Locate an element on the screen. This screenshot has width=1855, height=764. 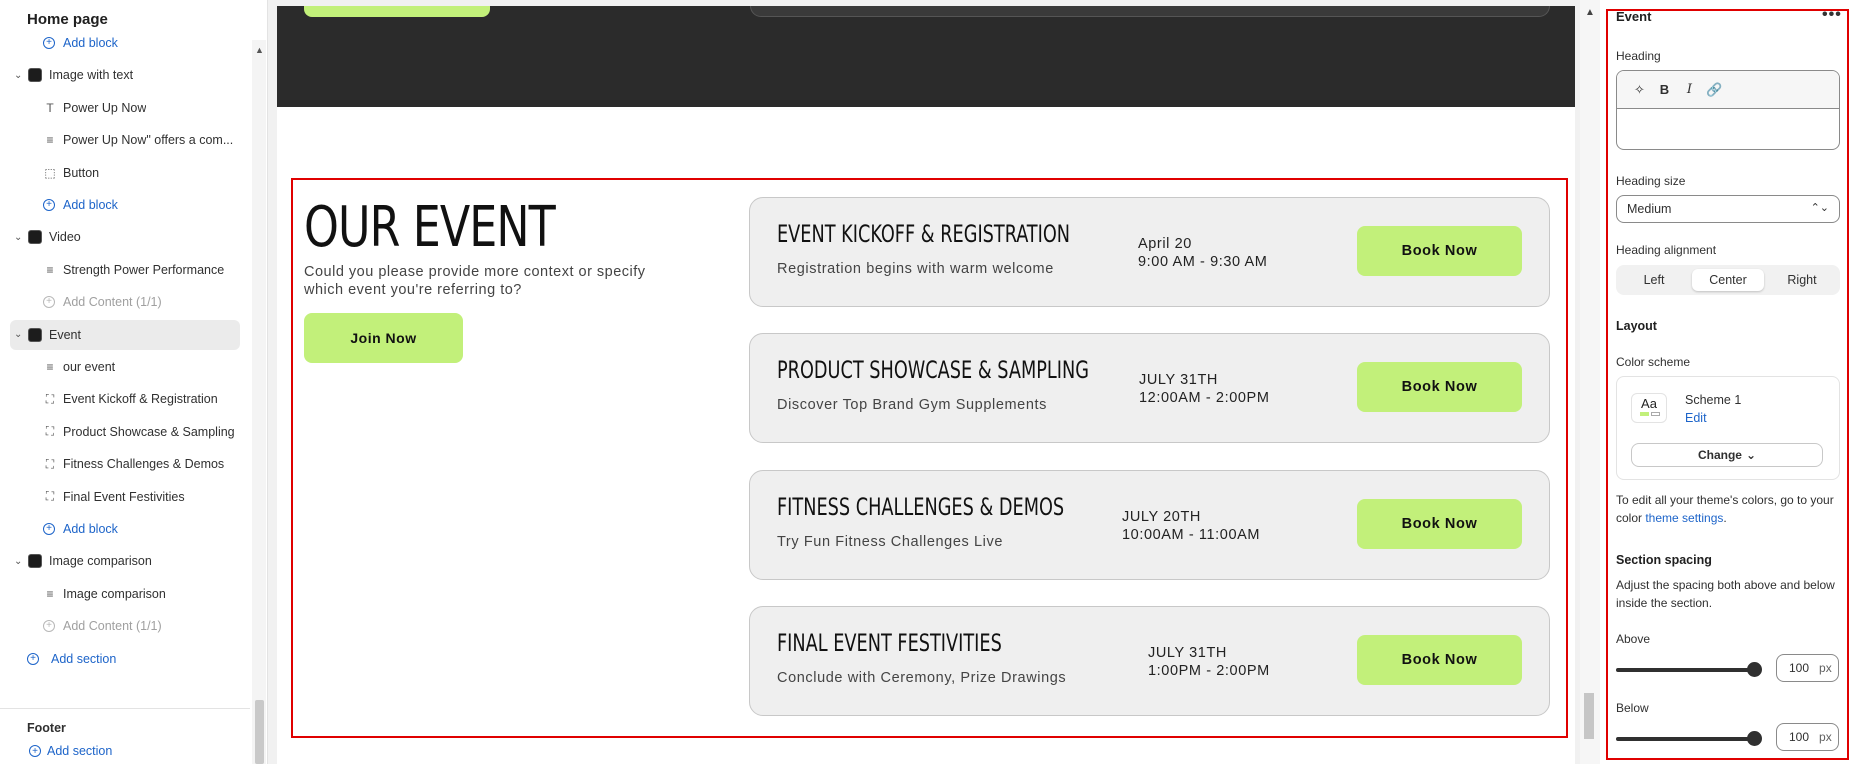
heading-rich-text-editor: ✧ B I 🔗 is located at coordinates (1728, 110).